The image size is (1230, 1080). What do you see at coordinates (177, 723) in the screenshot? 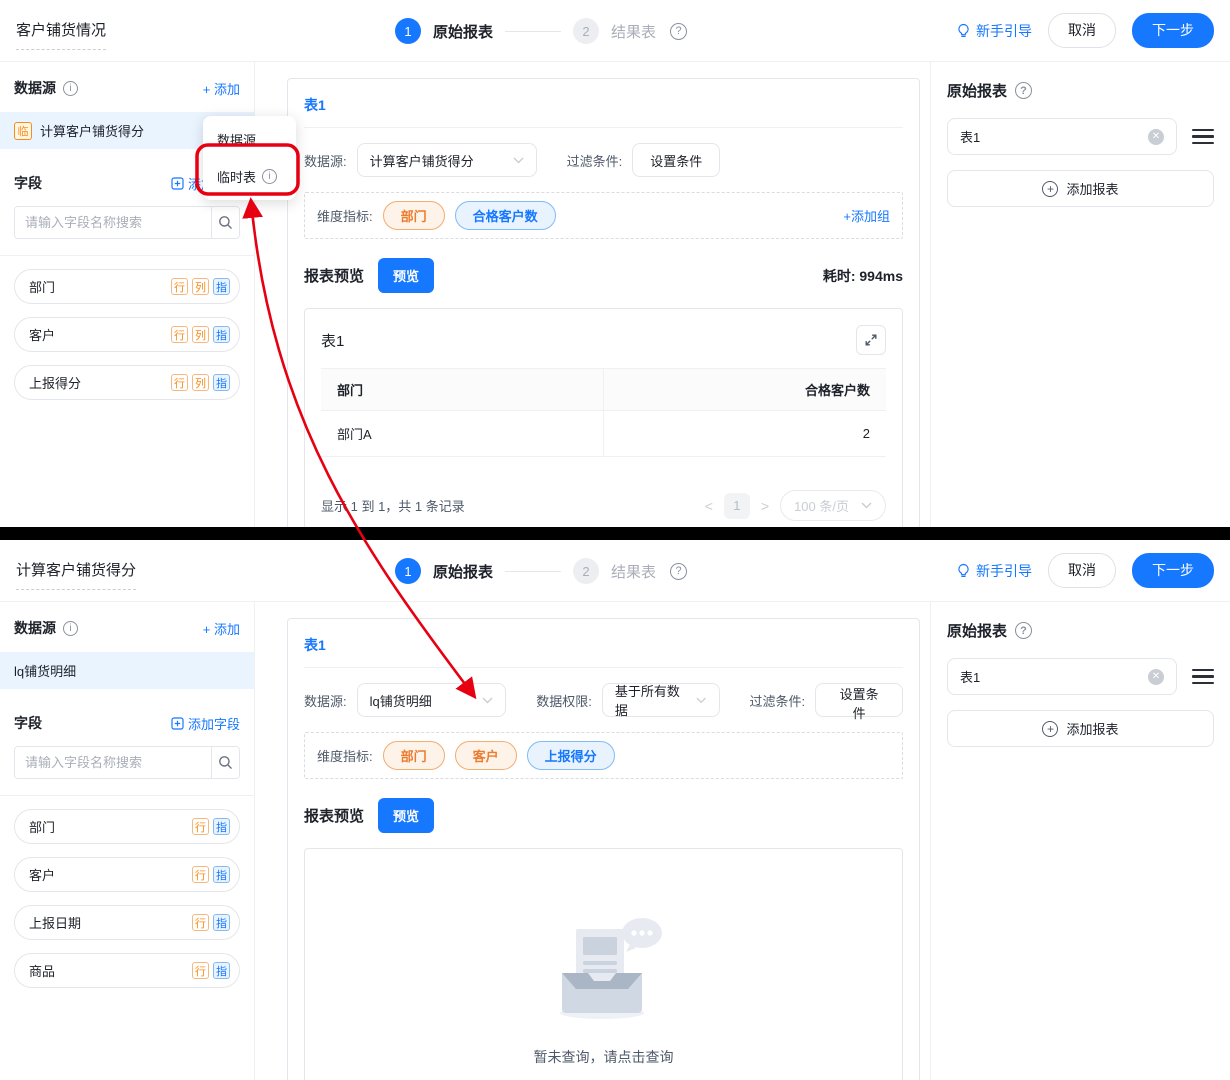
I see `add-field-icon` at bounding box center [177, 723].